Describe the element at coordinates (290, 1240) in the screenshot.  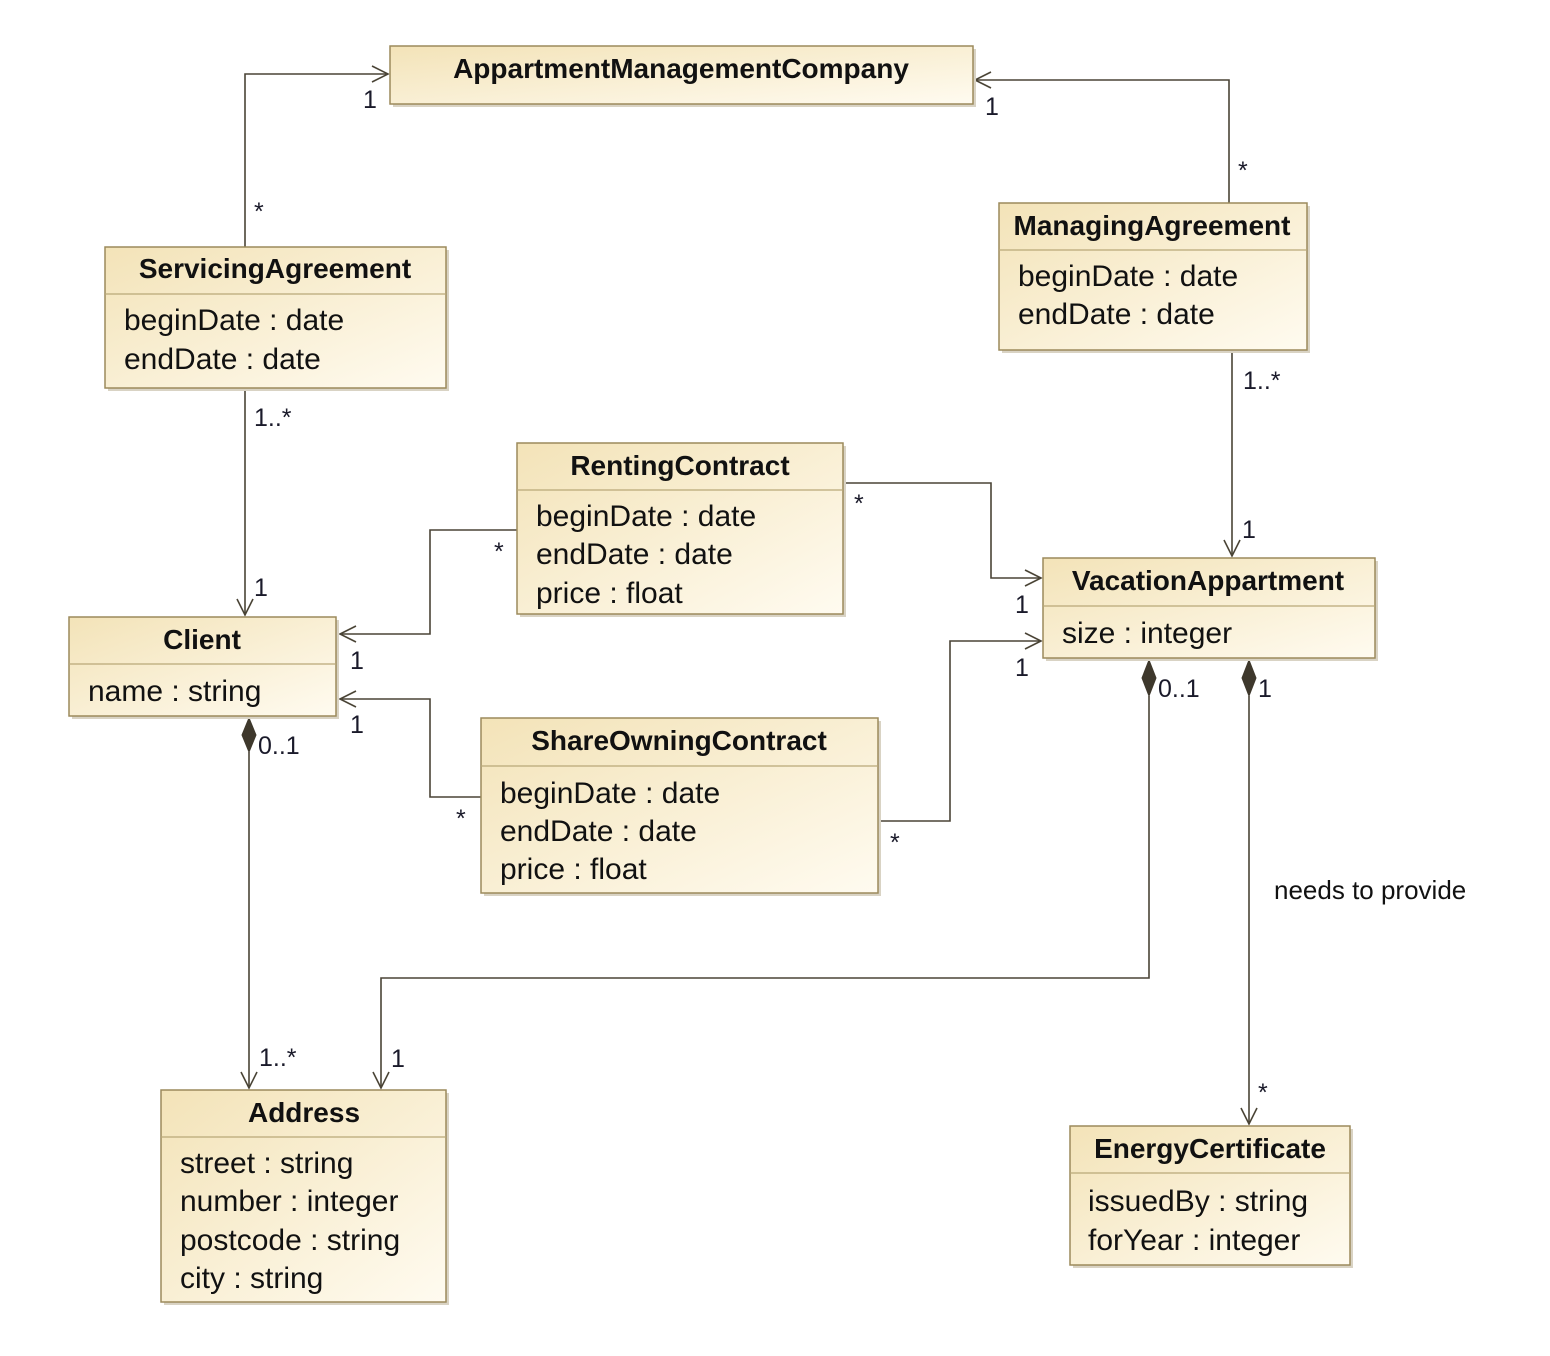
I see `attribute: postcode : string` at that location.